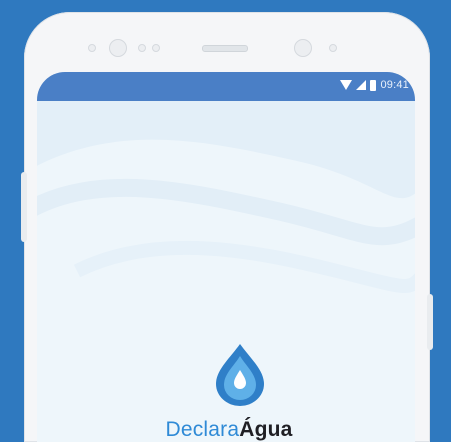 The width and height of the screenshot is (451, 442). I want to click on battery-icon, so click(373, 85).